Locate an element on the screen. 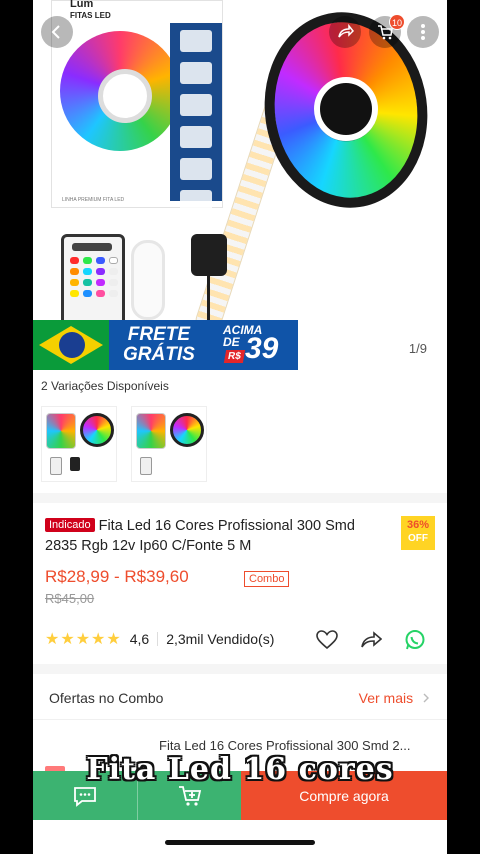 Image resolution: width=480 pixels, height=854 pixels. image-counter: 1/9 is located at coordinates (417, 348).